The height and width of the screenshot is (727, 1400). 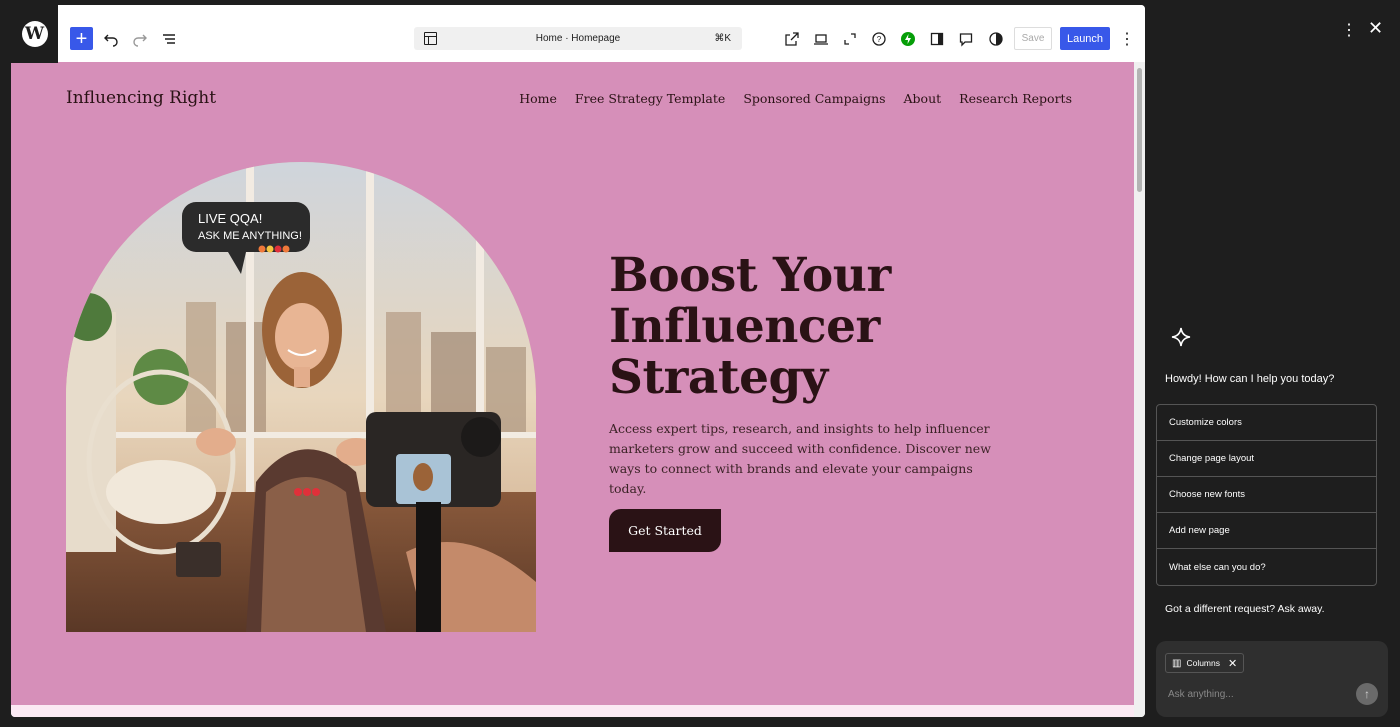 What do you see at coordinates (1139, 130) in the screenshot?
I see `scrollbar-thumb` at bounding box center [1139, 130].